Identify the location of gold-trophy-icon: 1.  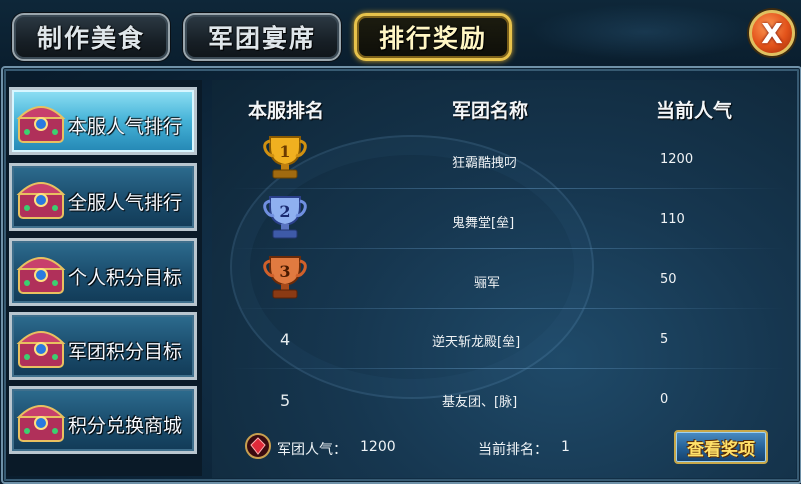
(285, 157).